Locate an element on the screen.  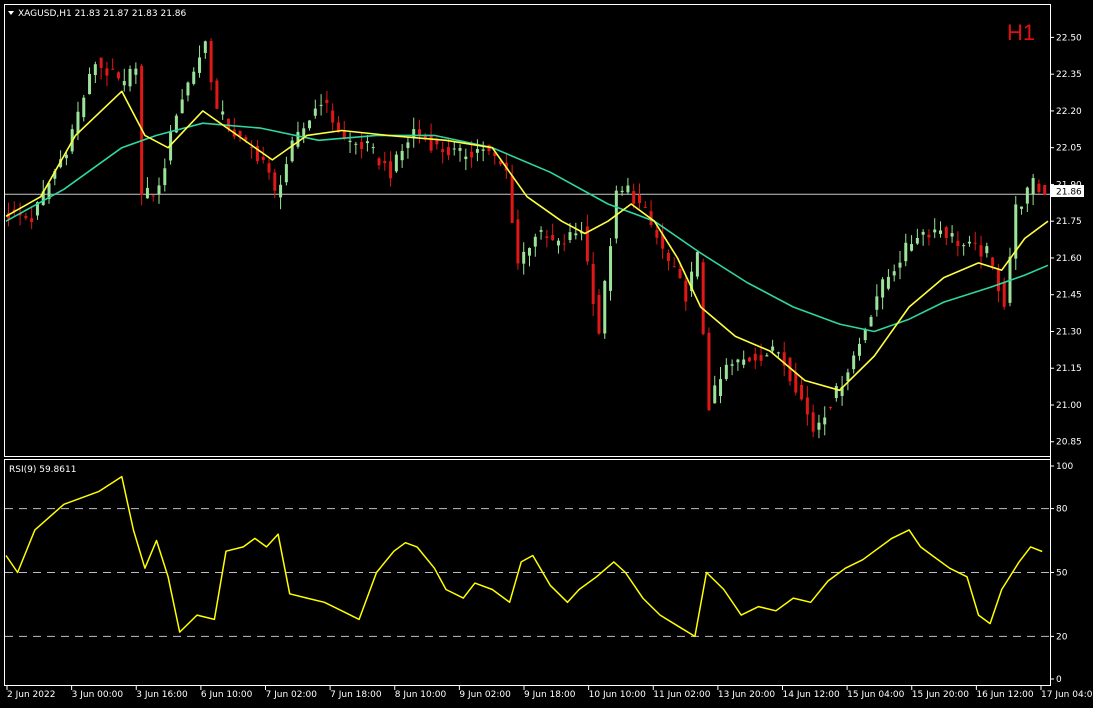
time-tick-label: 9 Jun 18:00 is located at coordinates (550, 695).